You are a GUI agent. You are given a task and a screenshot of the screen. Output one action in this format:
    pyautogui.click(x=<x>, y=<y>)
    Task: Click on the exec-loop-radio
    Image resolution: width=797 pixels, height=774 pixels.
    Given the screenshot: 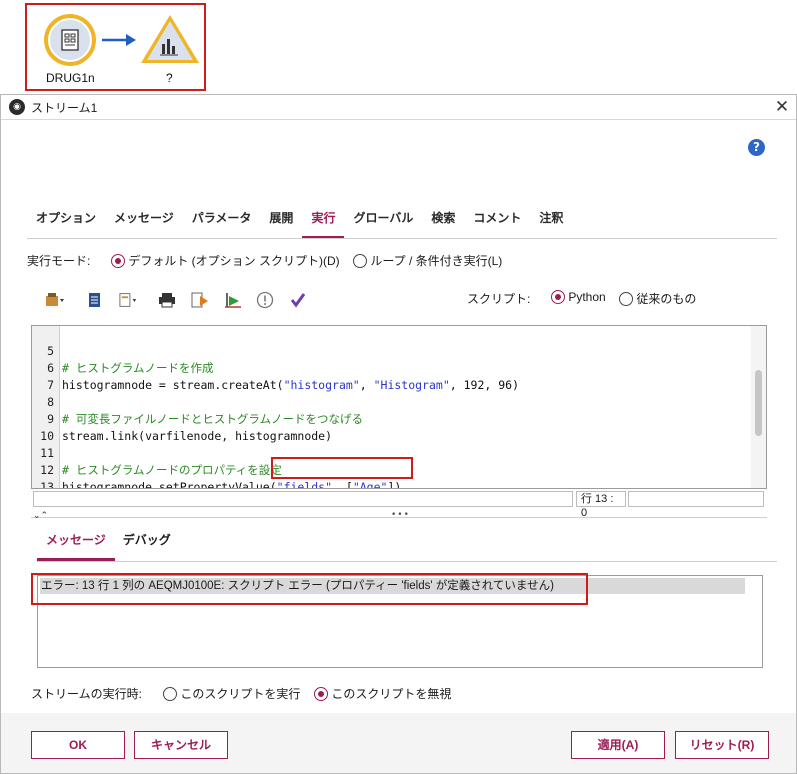 What is the action you would take?
    pyautogui.click(x=360, y=261)
    